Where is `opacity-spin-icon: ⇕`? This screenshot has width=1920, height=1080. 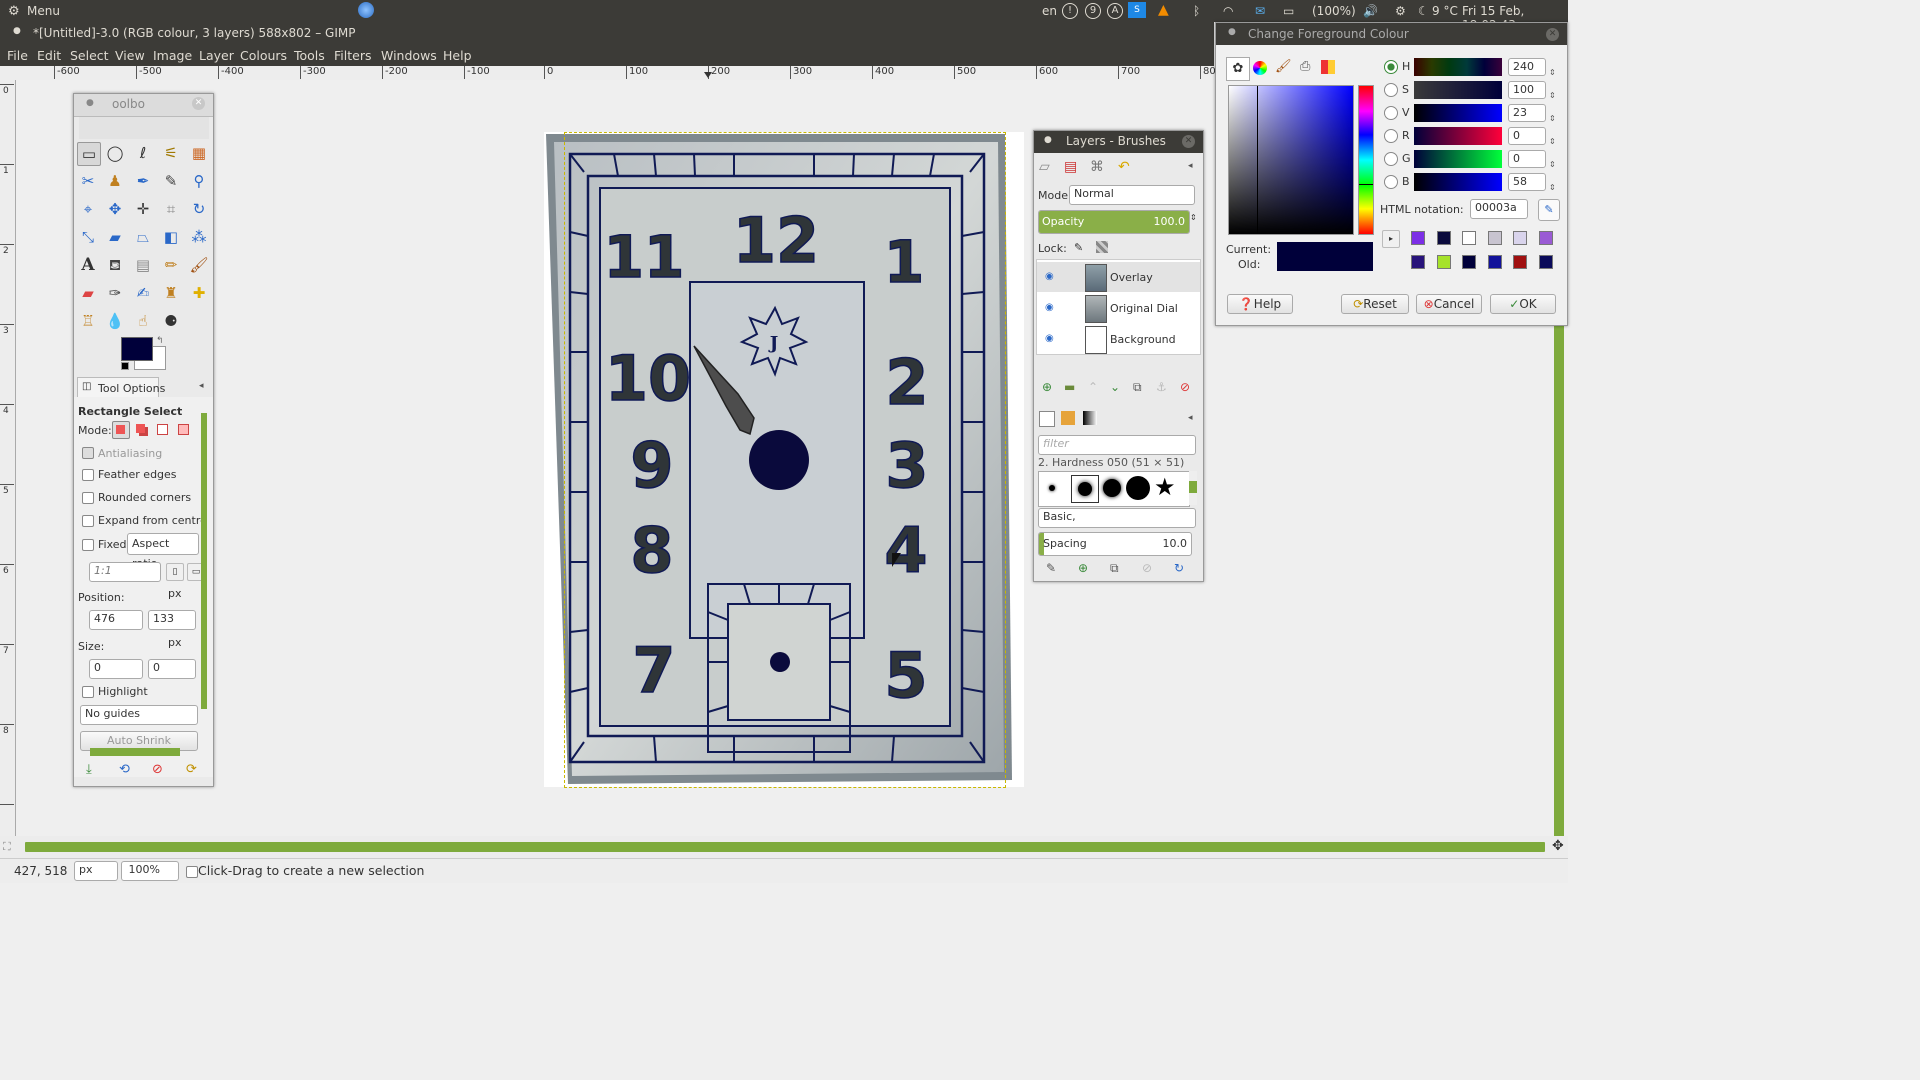
opacity-spin-icon: ⇕ is located at coordinates (1193, 217).